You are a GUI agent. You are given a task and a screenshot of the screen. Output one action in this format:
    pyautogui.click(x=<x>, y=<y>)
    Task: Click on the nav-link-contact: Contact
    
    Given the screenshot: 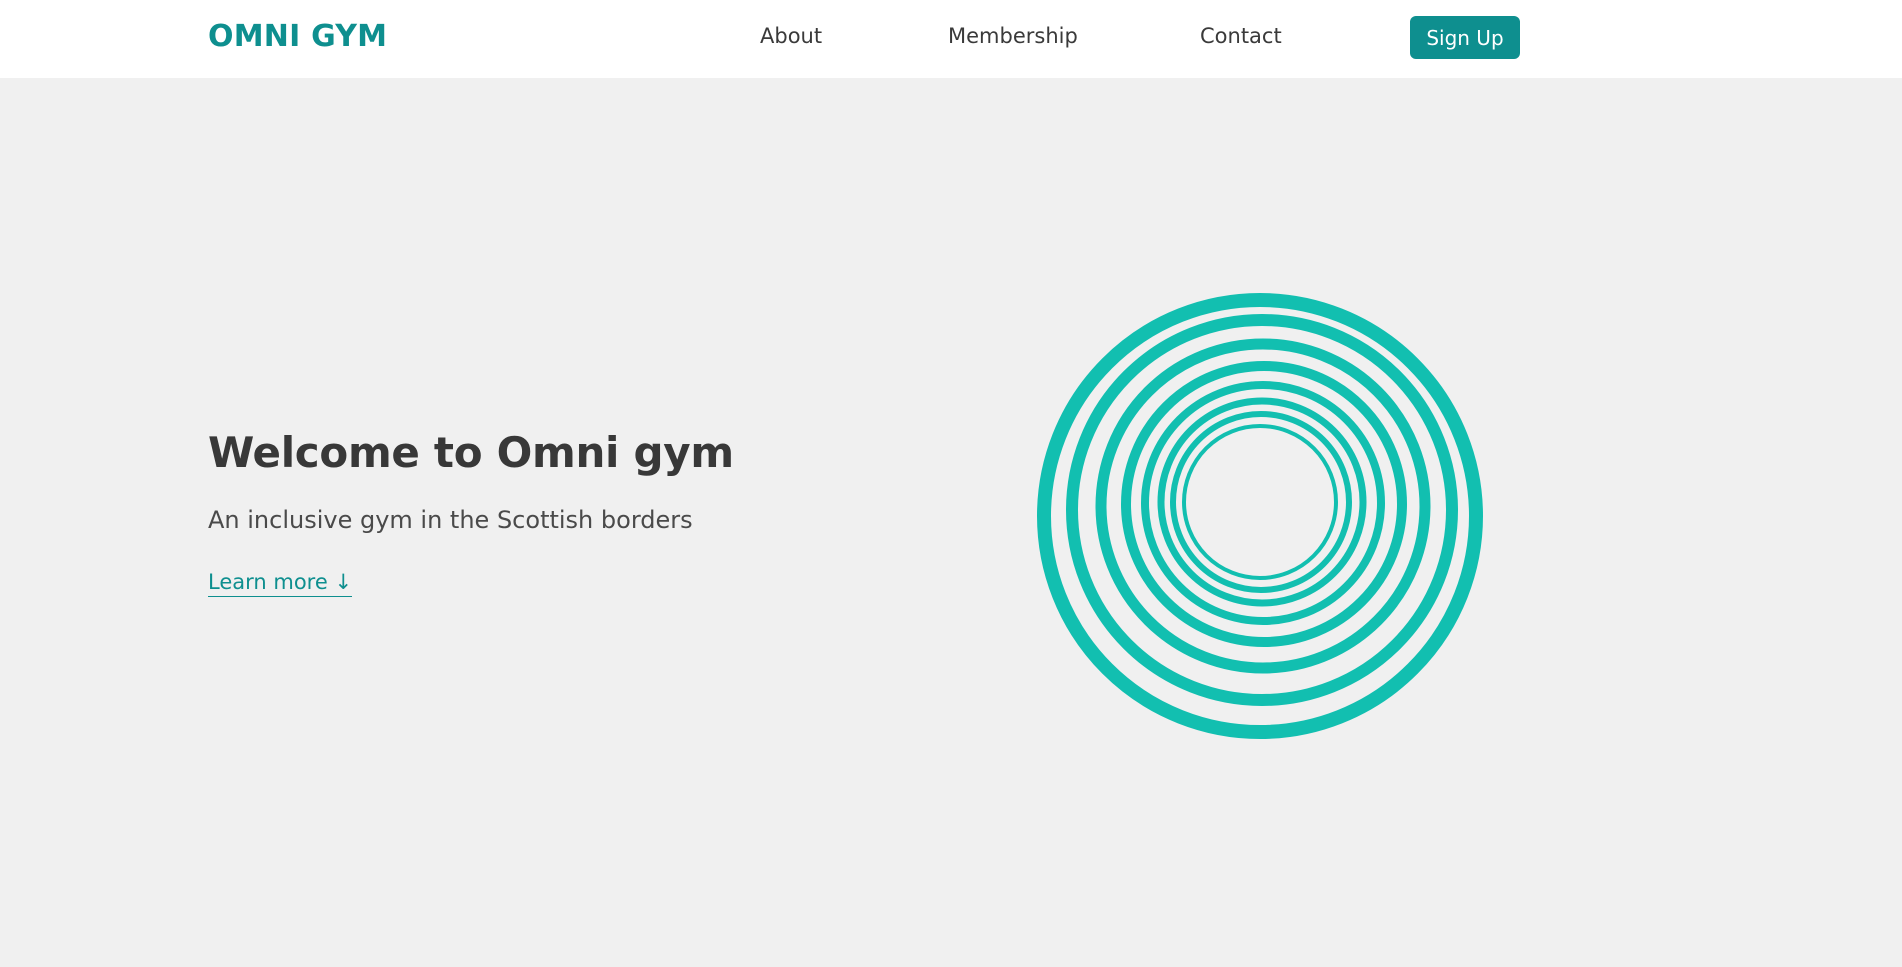 What is the action you would take?
    pyautogui.click(x=1241, y=36)
    